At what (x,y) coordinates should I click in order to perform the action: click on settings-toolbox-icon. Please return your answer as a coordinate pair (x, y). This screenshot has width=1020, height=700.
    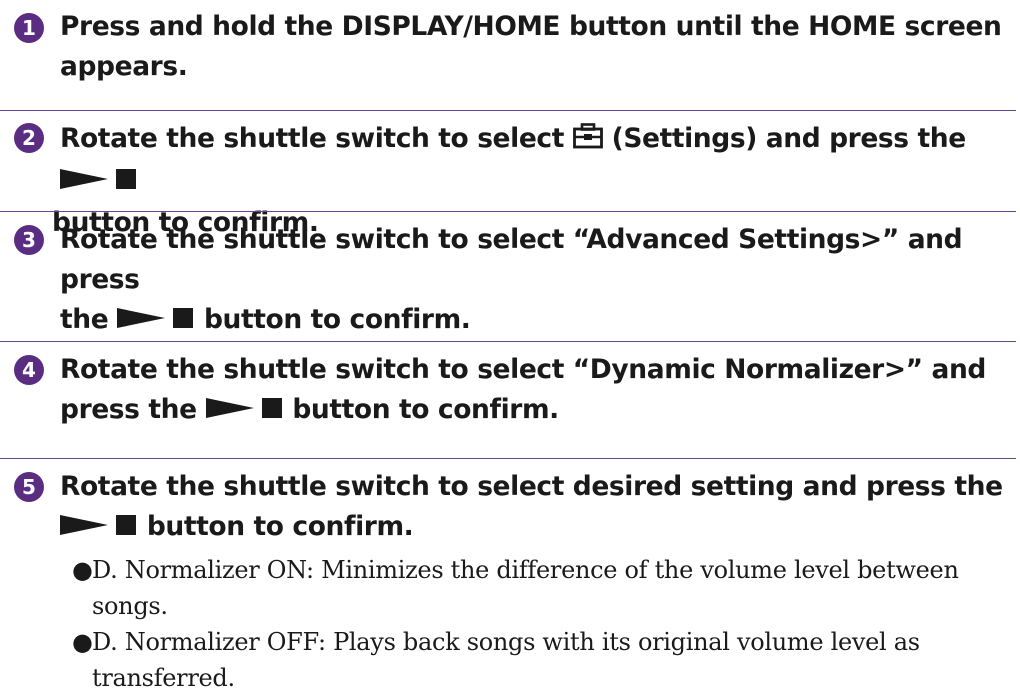
    Looking at the image, I should click on (587, 141).